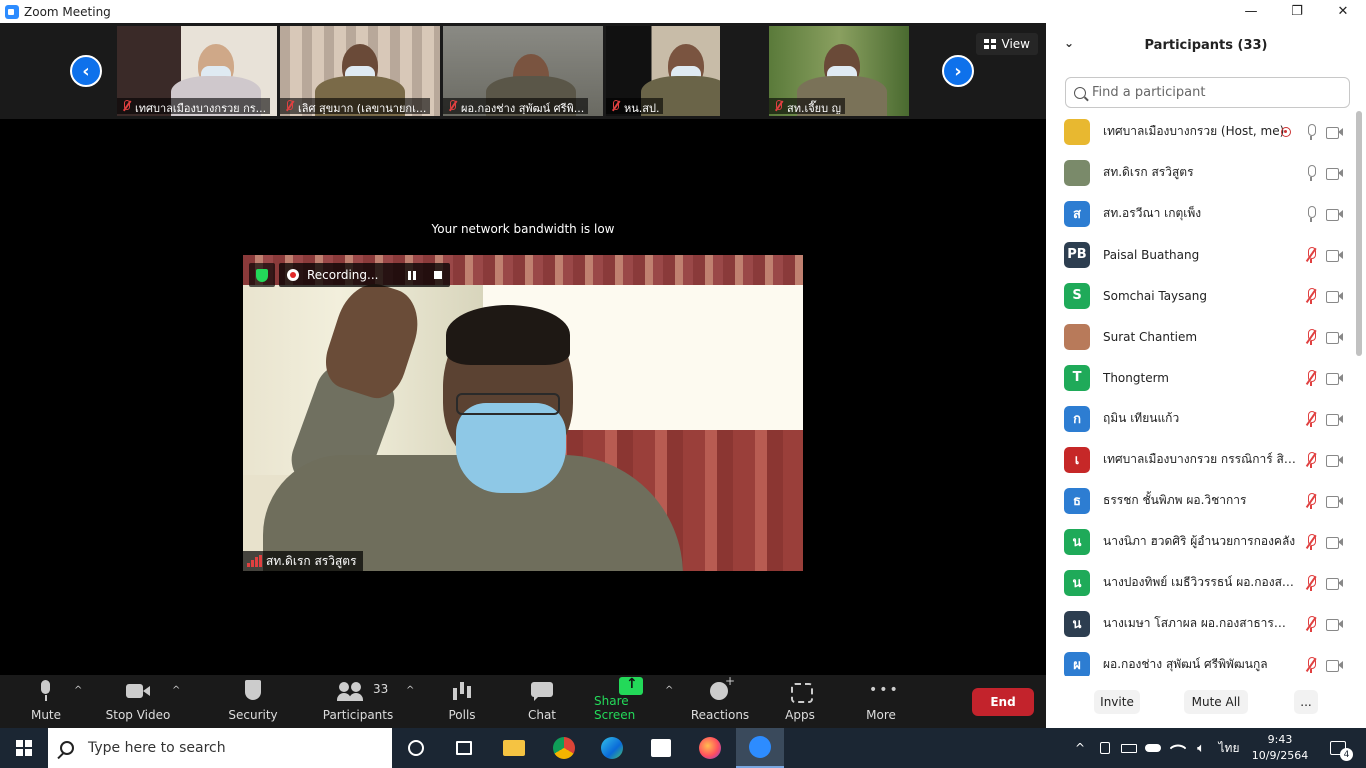 The height and width of the screenshot is (768, 1366). Describe the element at coordinates (1105, 748) in the screenshot. I see `tray-app-icon` at that location.